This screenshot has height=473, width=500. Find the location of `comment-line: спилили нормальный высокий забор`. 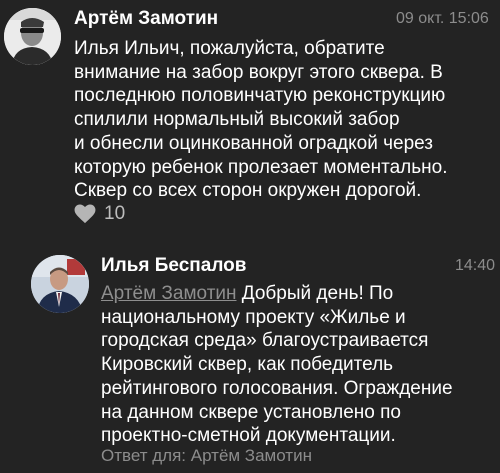

comment-line: спилили нормальный высокий забор is located at coordinates (237, 120).